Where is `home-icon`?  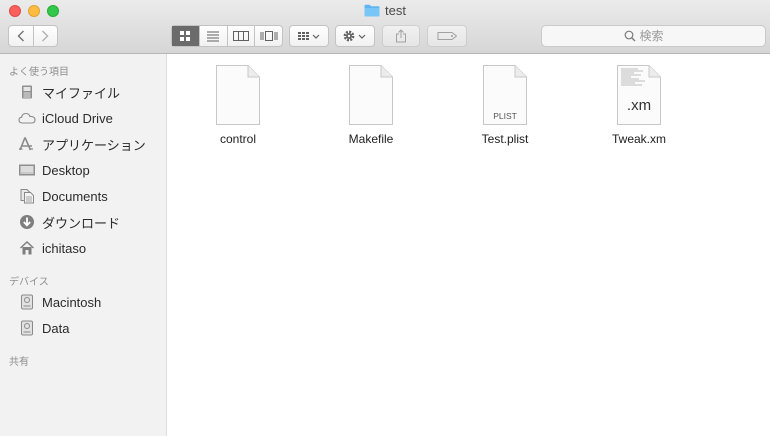
home-icon is located at coordinates (27, 248).